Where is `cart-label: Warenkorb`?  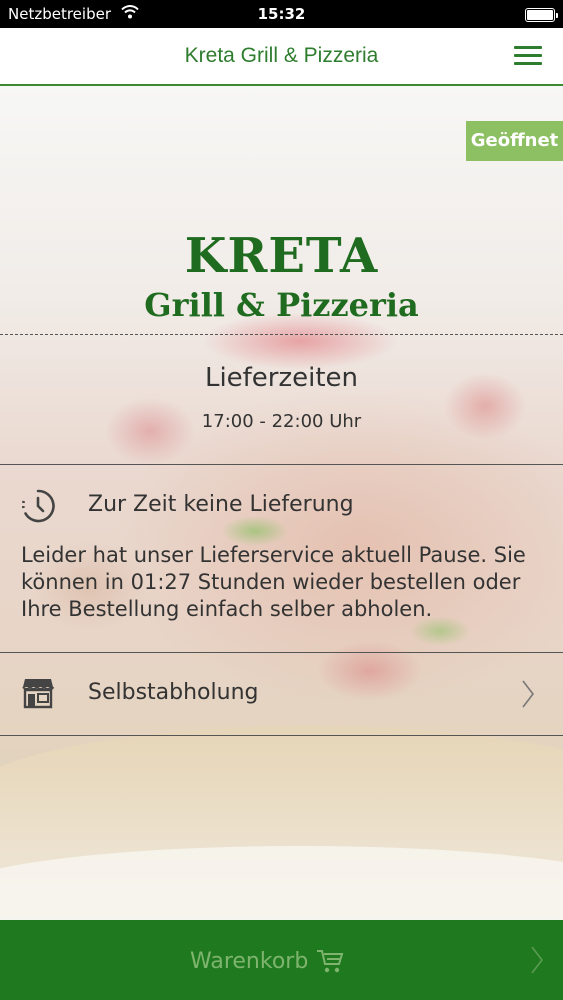
cart-label: Warenkorb is located at coordinates (249, 961).